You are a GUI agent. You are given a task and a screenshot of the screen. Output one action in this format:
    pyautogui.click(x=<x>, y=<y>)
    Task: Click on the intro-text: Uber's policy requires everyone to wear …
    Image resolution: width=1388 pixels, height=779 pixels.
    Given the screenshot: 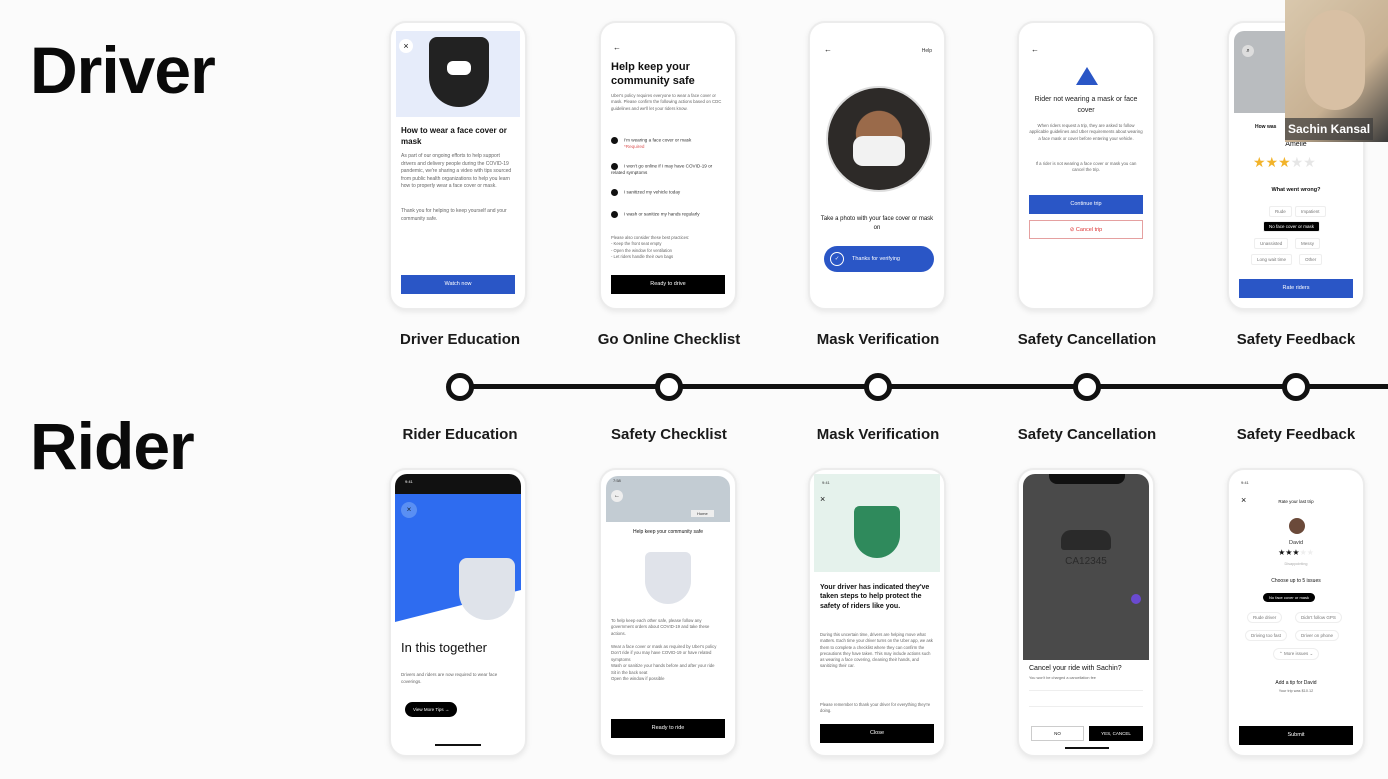 What is the action you would take?
    pyautogui.click(x=666, y=102)
    